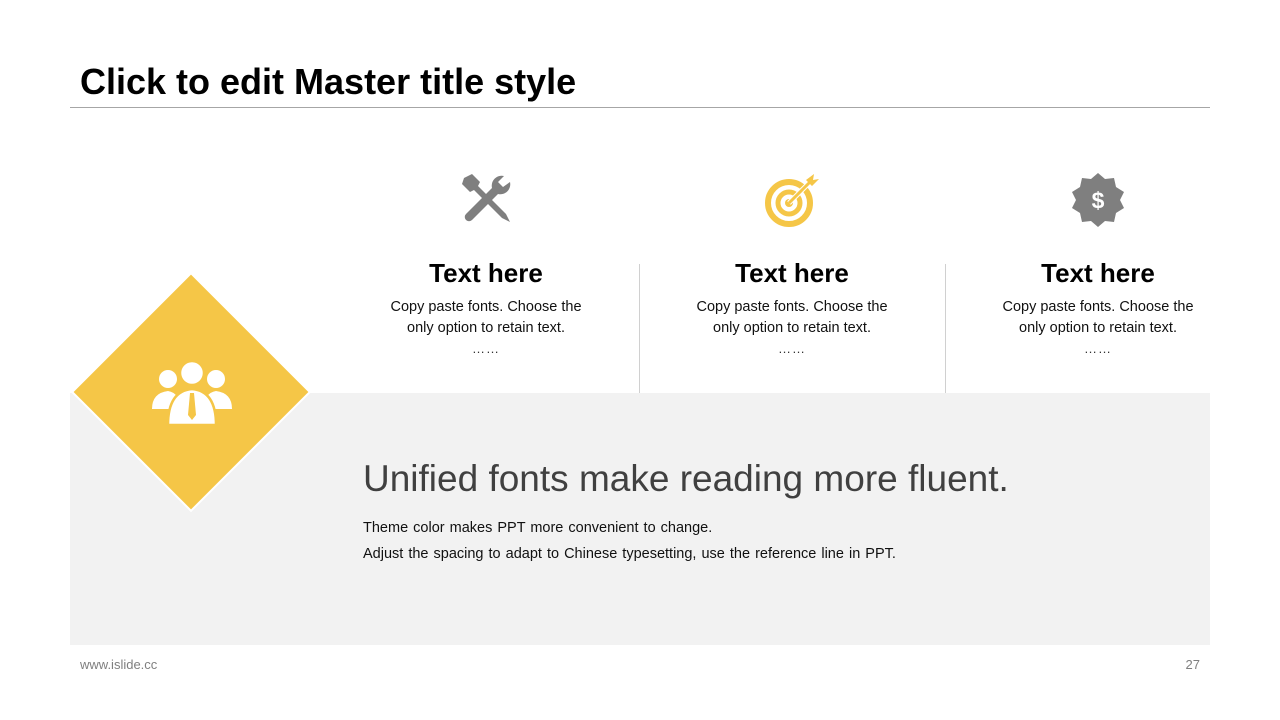 The image size is (1280, 720). I want to click on feature-diamond, so click(191, 392).